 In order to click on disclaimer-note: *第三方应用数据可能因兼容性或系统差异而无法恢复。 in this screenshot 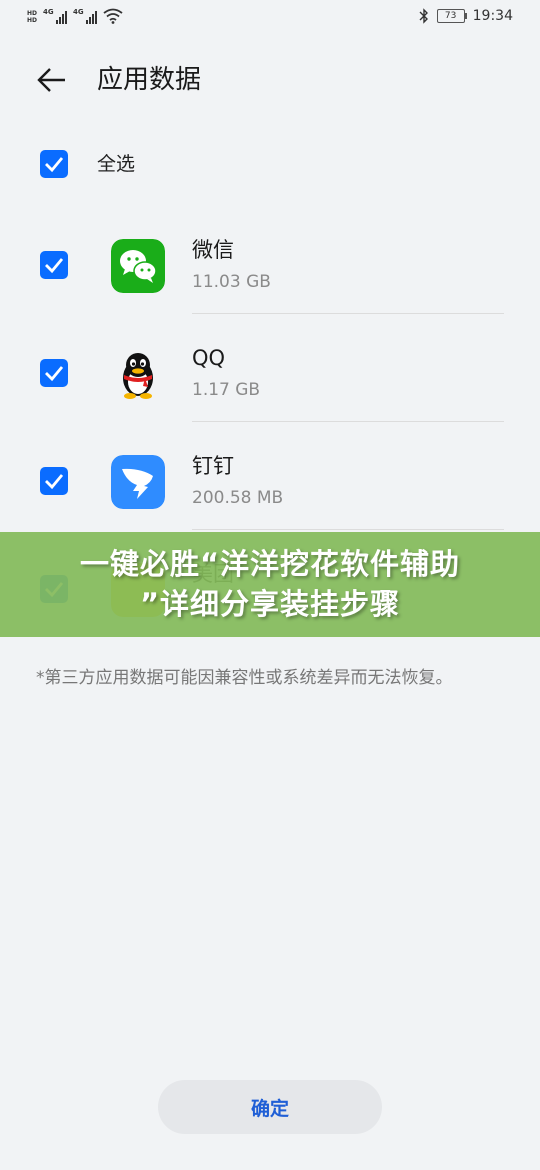, I will do `click(244, 678)`.